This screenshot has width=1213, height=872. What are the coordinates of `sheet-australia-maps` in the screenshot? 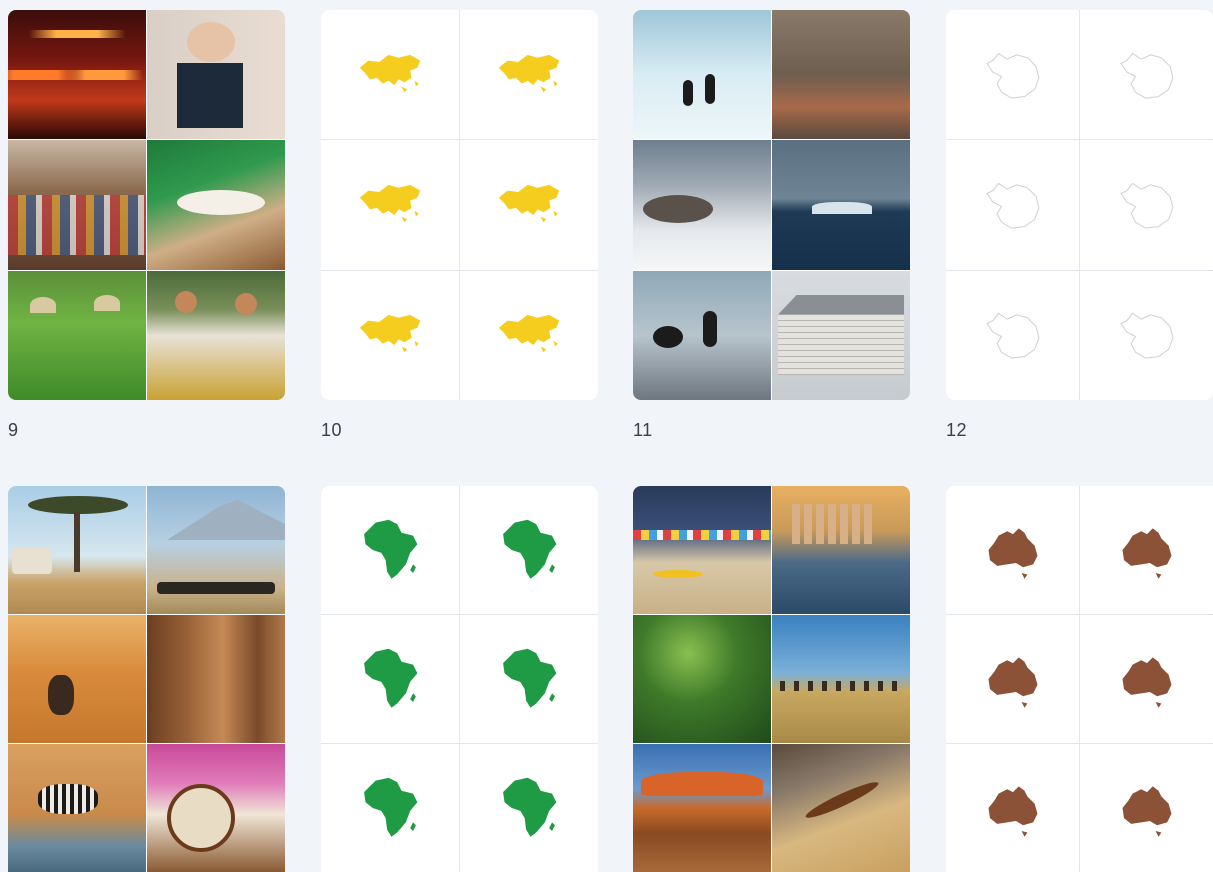 It's located at (1079, 679).